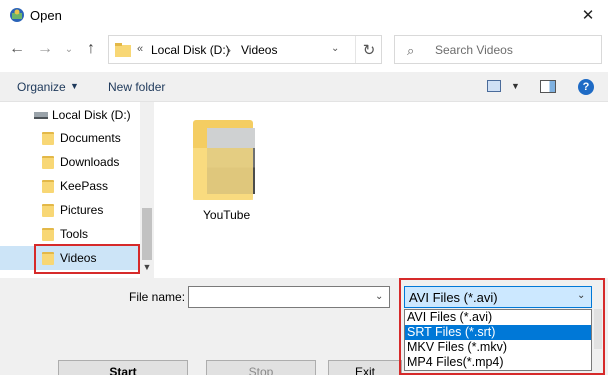 The width and height of the screenshot is (608, 375). What do you see at coordinates (136, 87) in the screenshot?
I see `new-folder-button: New folder` at bounding box center [136, 87].